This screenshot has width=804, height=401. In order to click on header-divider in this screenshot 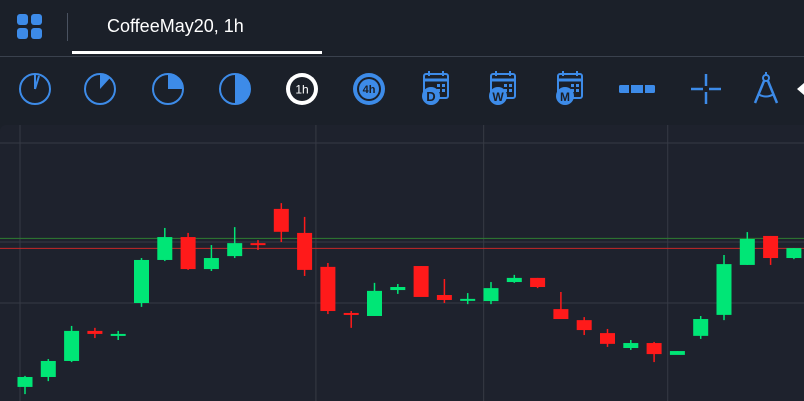, I will do `click(67, 27)`.